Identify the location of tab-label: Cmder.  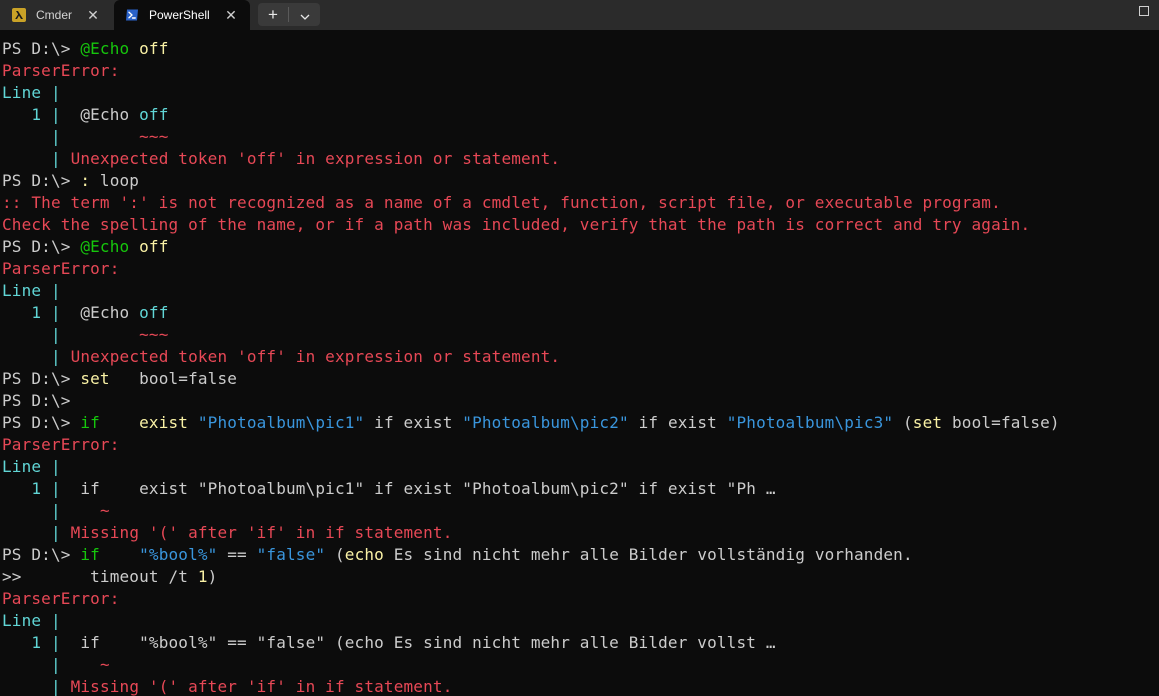
(54, 15).